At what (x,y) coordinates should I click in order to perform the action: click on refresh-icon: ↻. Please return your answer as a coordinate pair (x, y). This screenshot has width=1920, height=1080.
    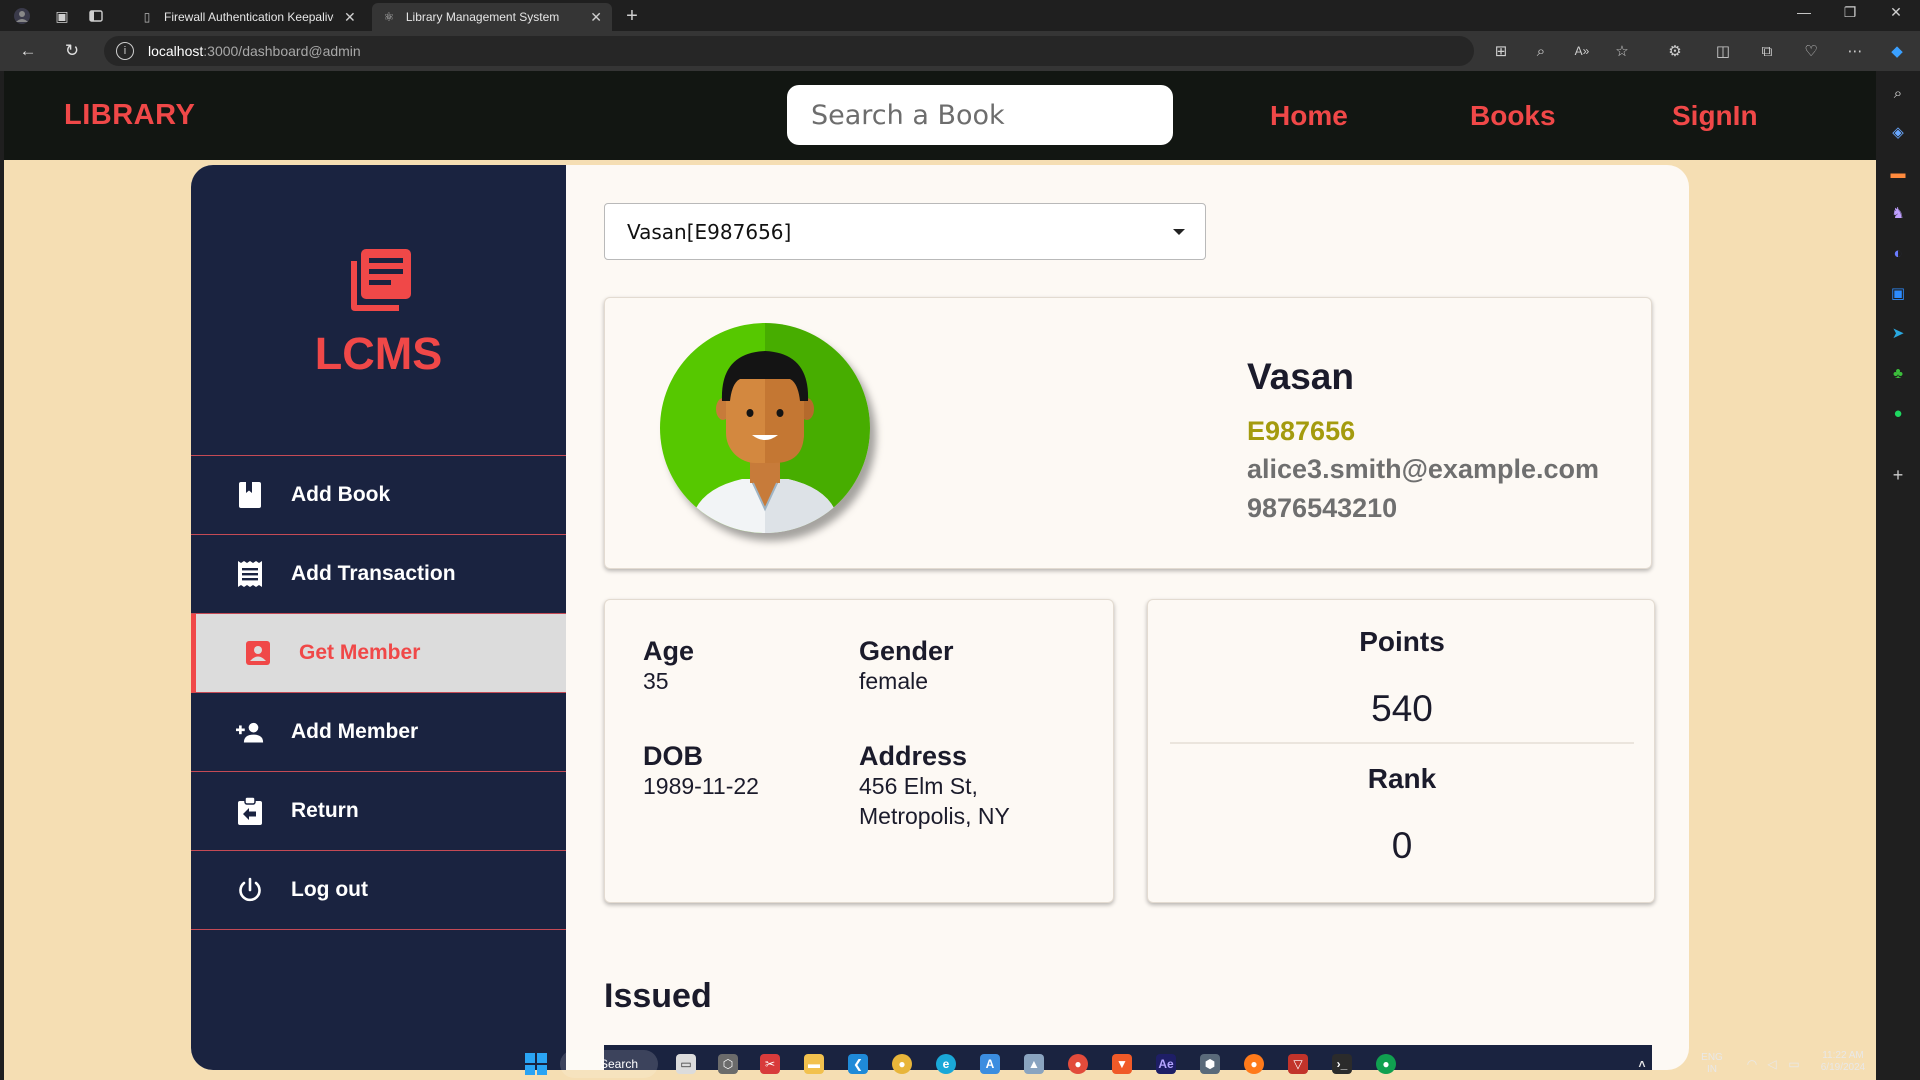
    Looking at the image, I should click on (72, 51).